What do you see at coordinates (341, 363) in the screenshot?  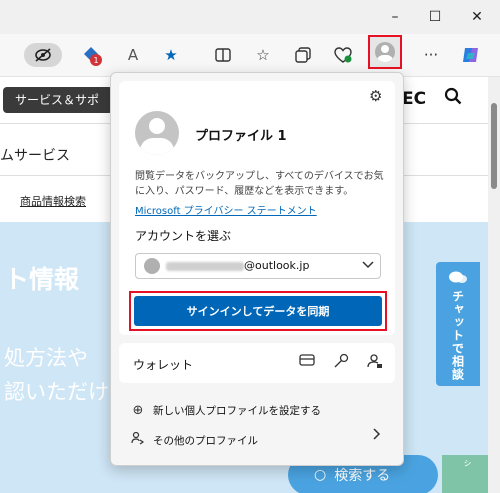 I see `key-icon` at bounding box center [341, 363].